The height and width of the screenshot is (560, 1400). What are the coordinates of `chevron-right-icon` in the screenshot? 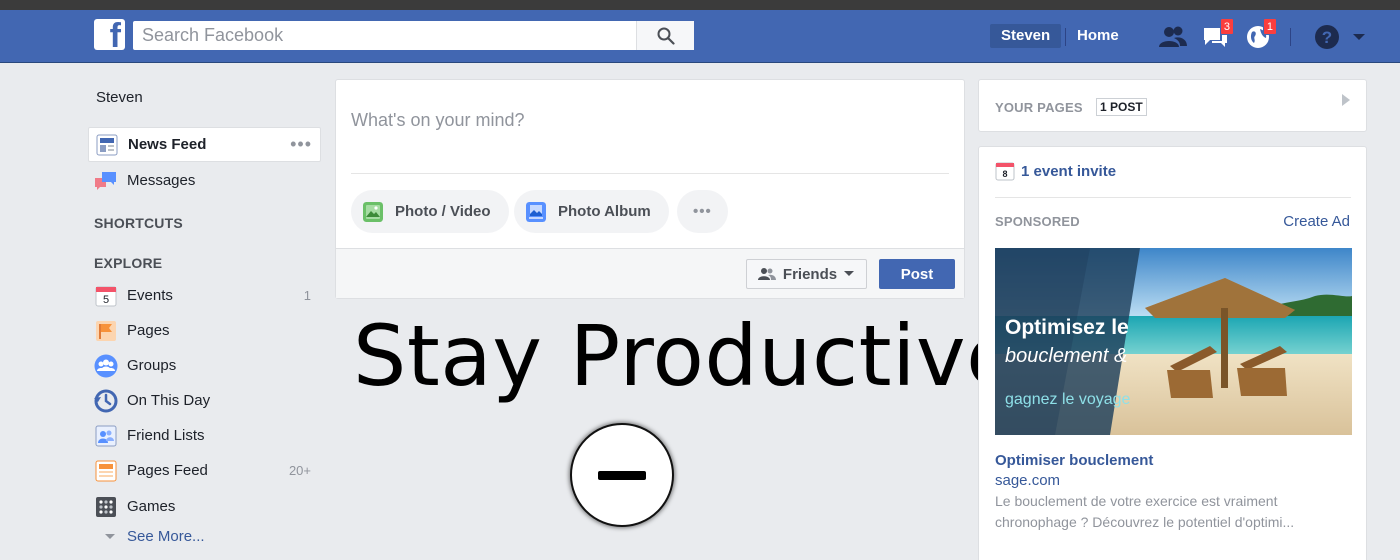 It's located at (1346, 100).